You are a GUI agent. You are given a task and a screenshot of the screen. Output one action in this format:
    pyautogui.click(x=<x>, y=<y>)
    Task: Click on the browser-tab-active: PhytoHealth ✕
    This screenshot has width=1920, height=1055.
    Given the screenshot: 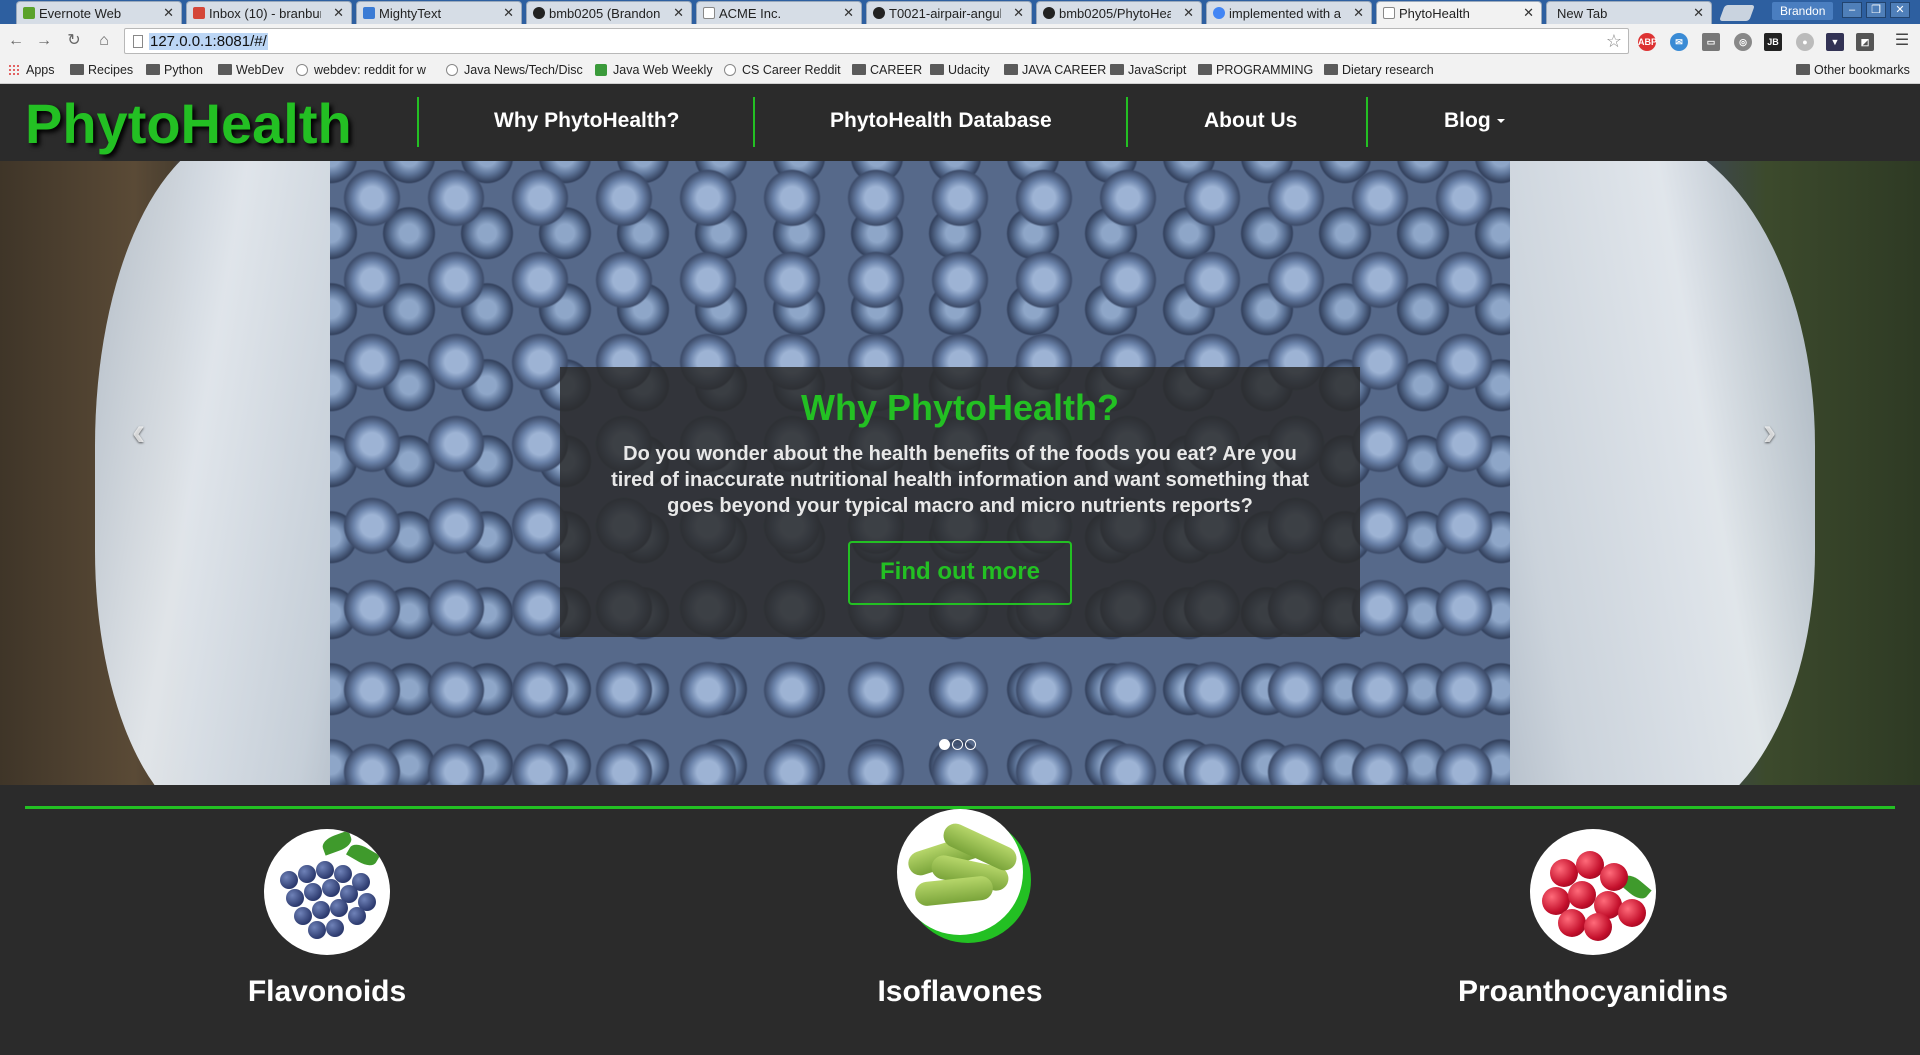 What is the action you would take?
    pyautogui.click(x=1459, y=12)
    